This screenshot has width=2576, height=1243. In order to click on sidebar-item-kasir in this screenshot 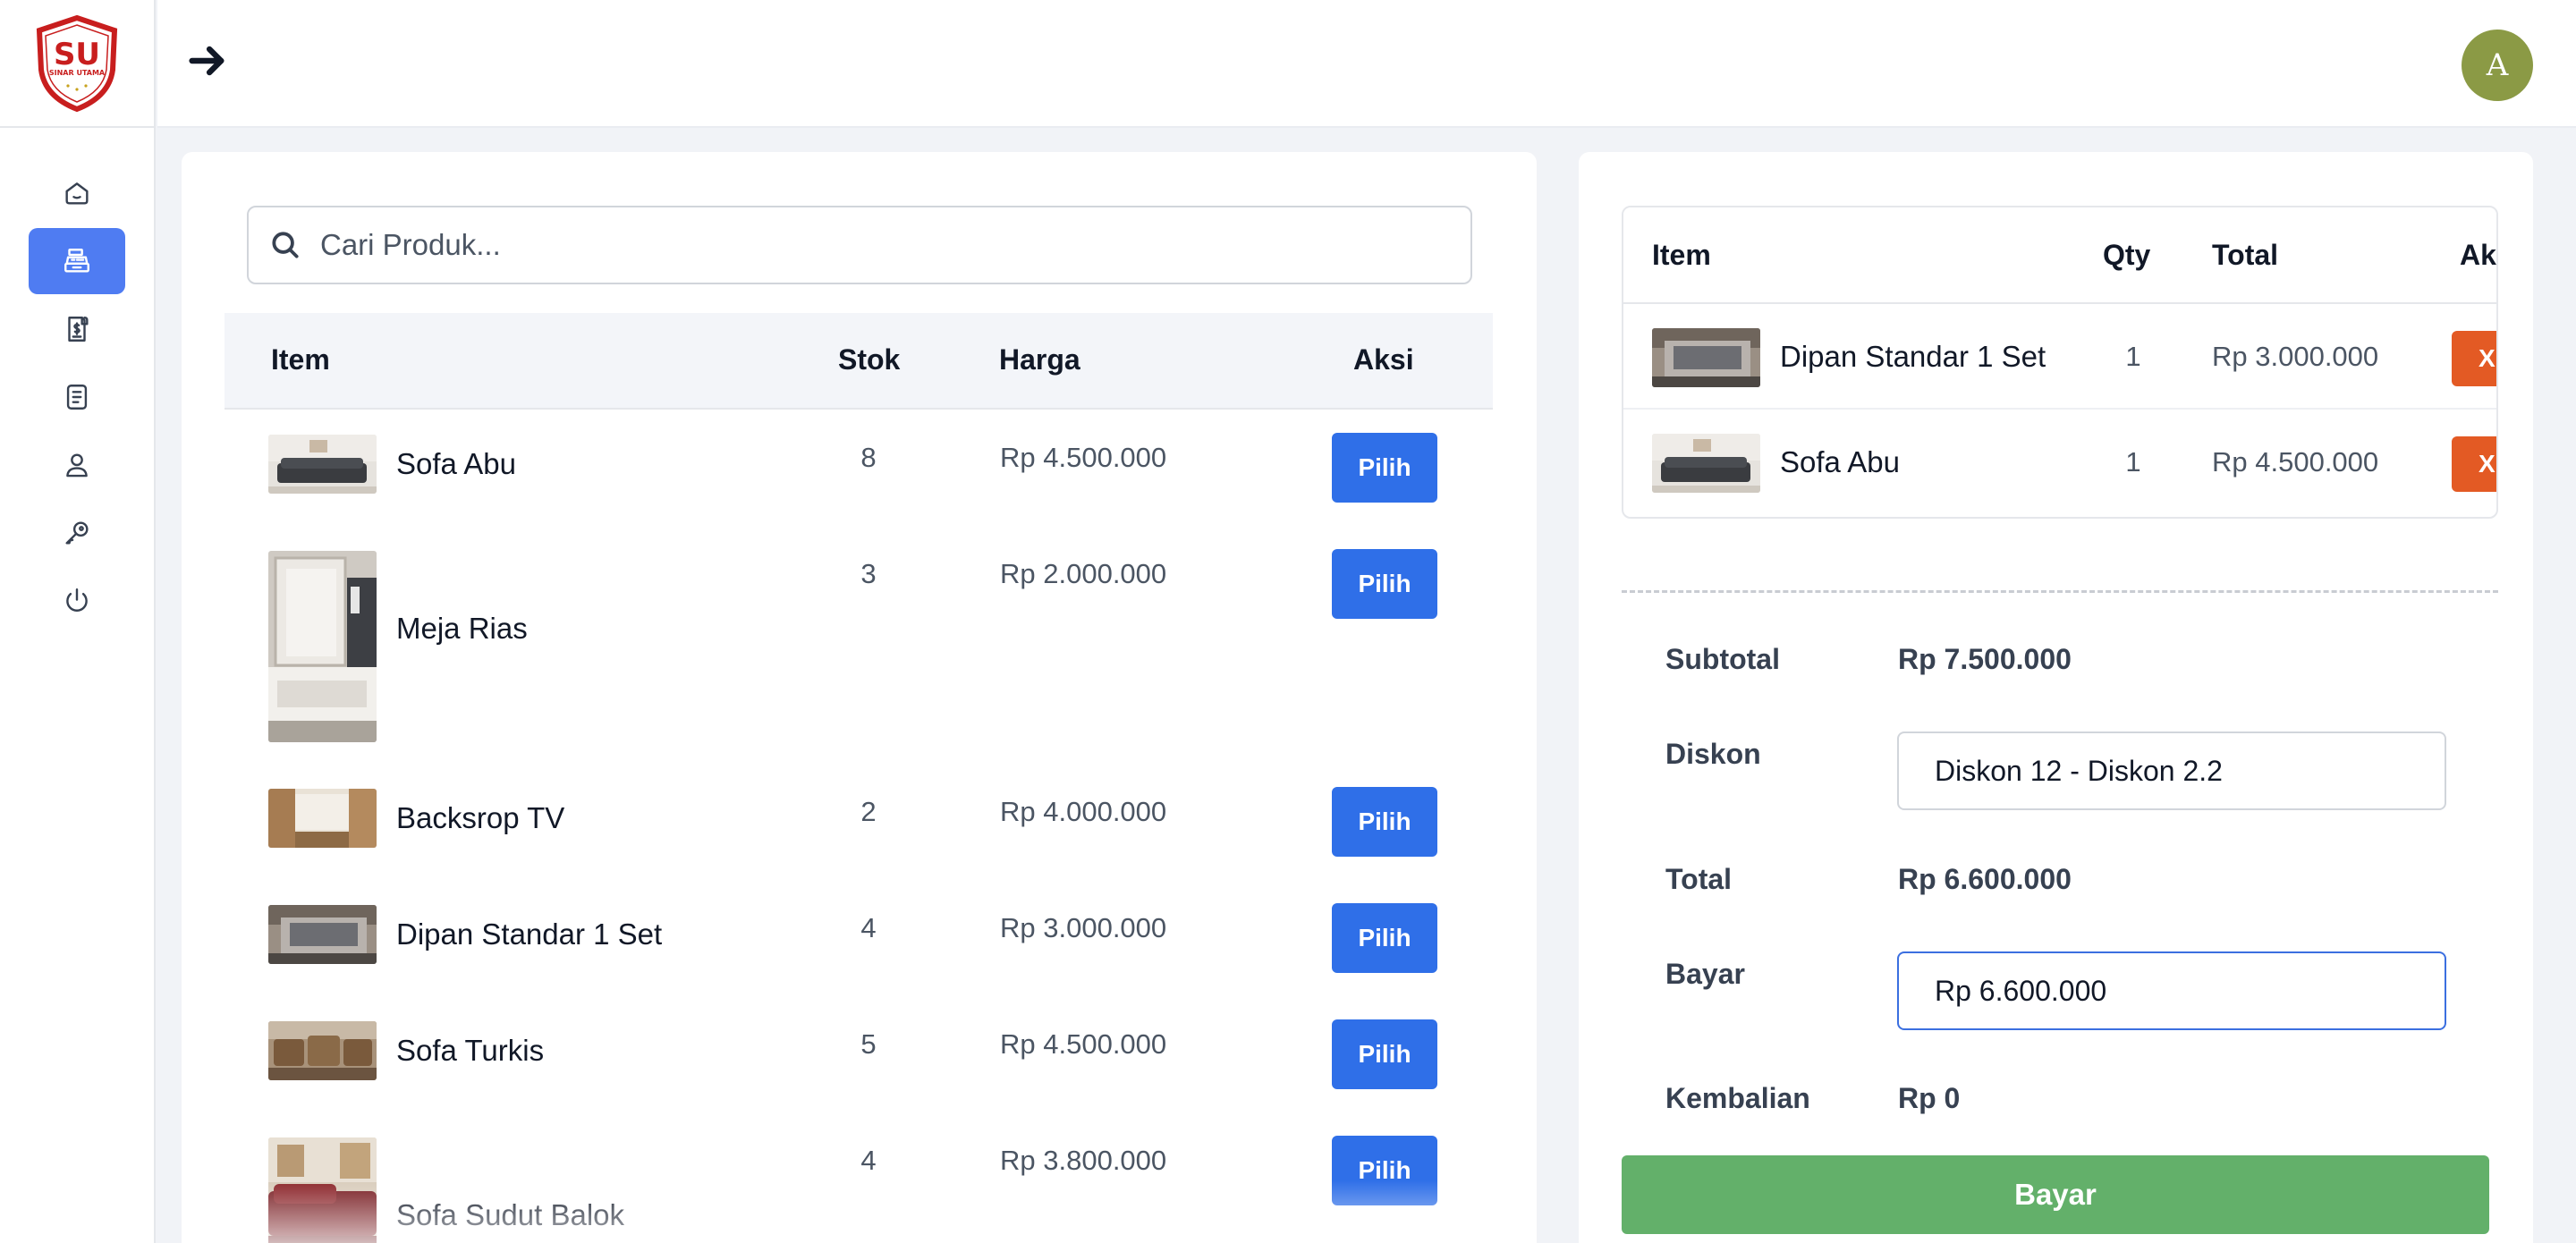, I will do `click(77, 261)`.